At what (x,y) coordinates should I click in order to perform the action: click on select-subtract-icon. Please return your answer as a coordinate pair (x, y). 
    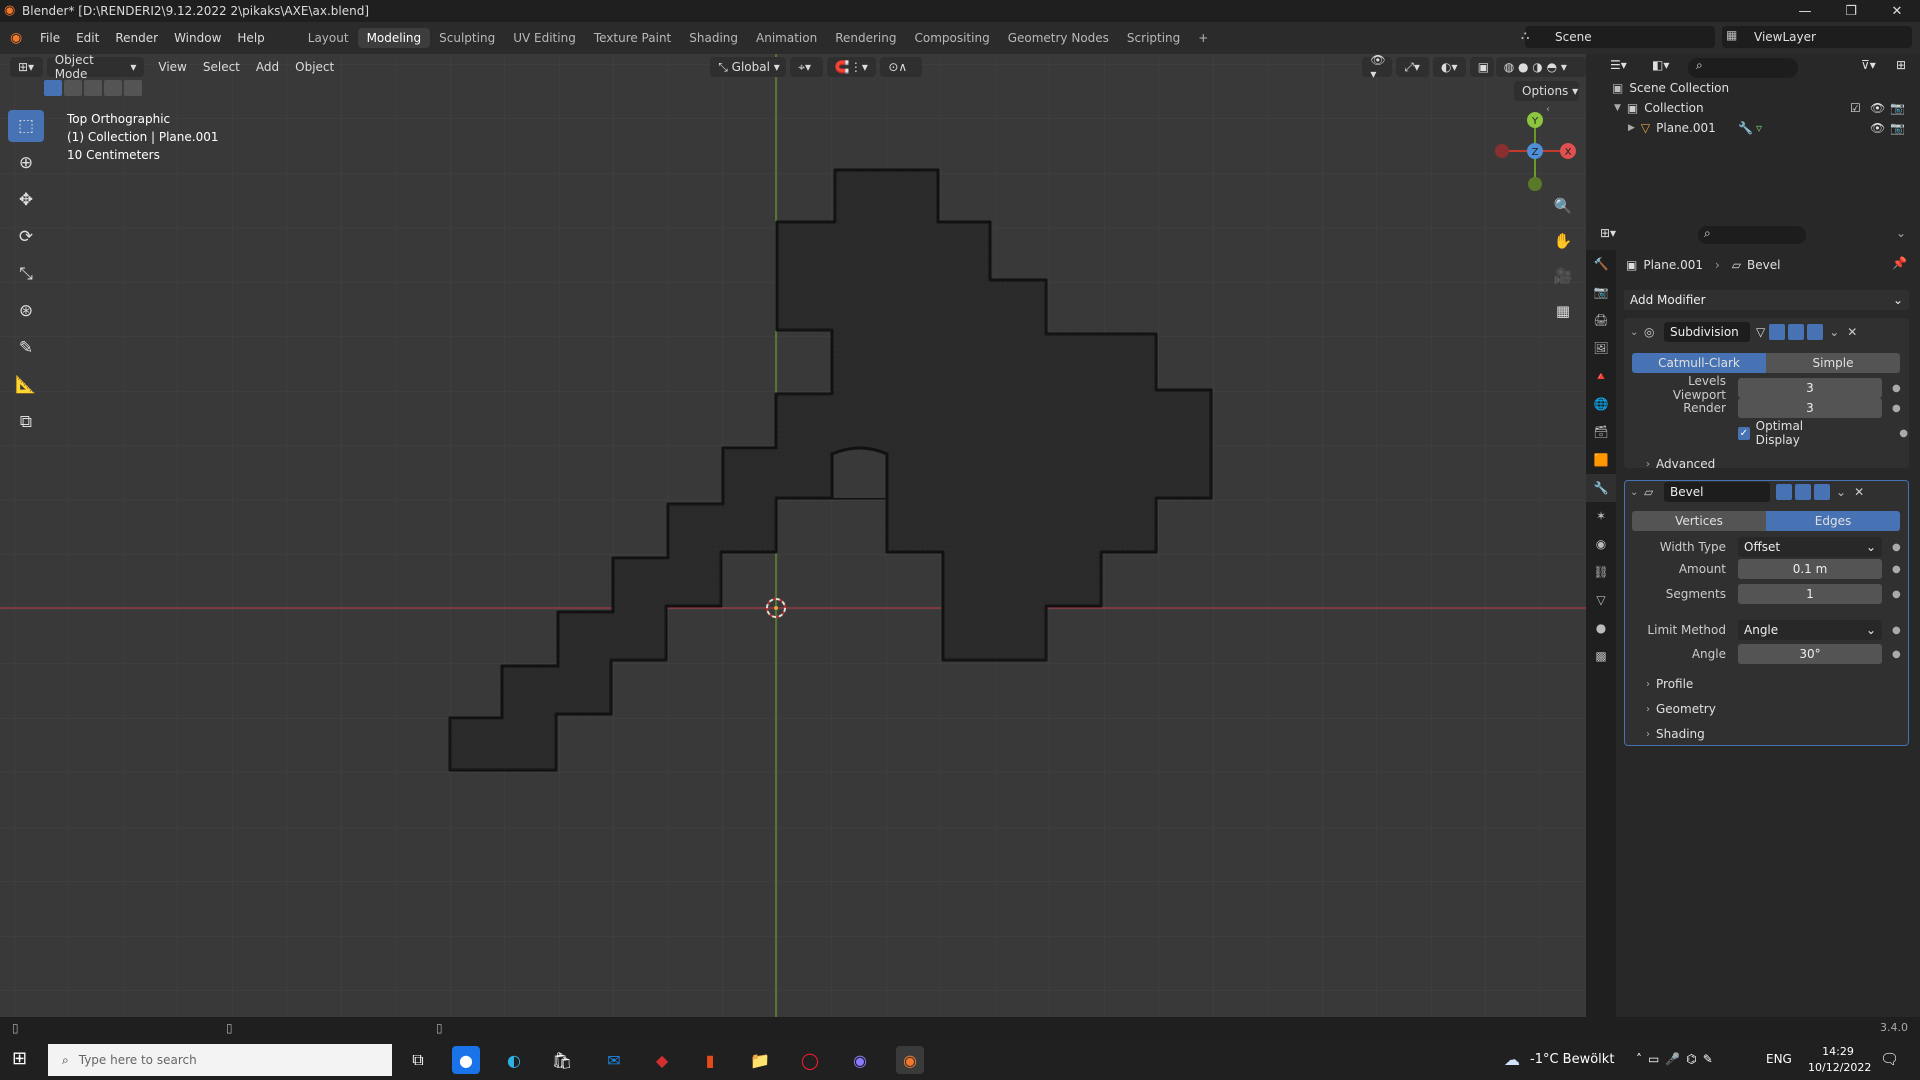
    Looking at the image, I should click on (93, 88).